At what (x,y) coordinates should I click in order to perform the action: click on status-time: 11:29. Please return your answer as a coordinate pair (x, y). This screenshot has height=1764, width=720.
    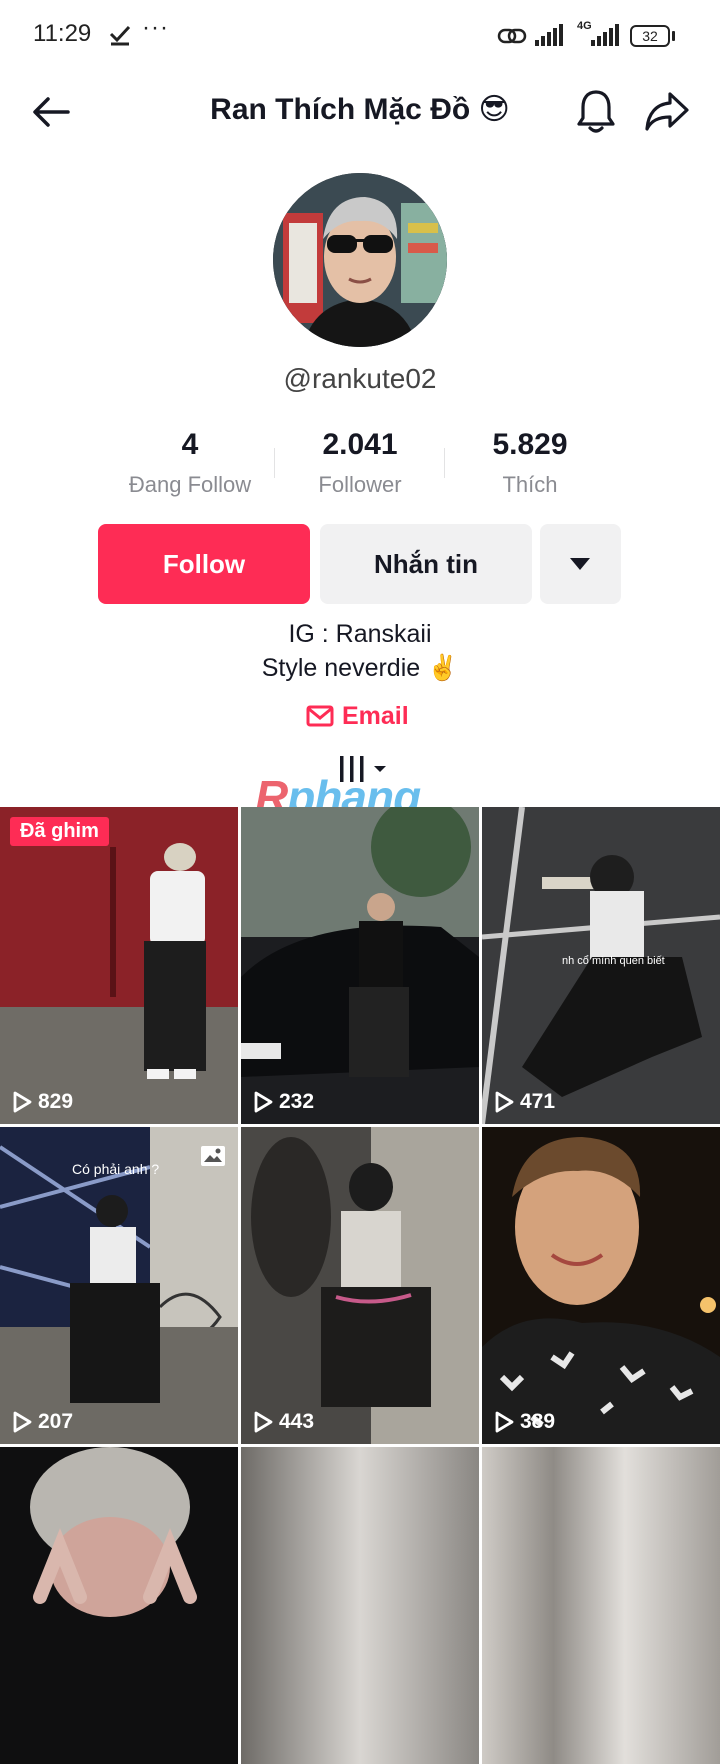
    Looking at the image, I should click on (62, 33).